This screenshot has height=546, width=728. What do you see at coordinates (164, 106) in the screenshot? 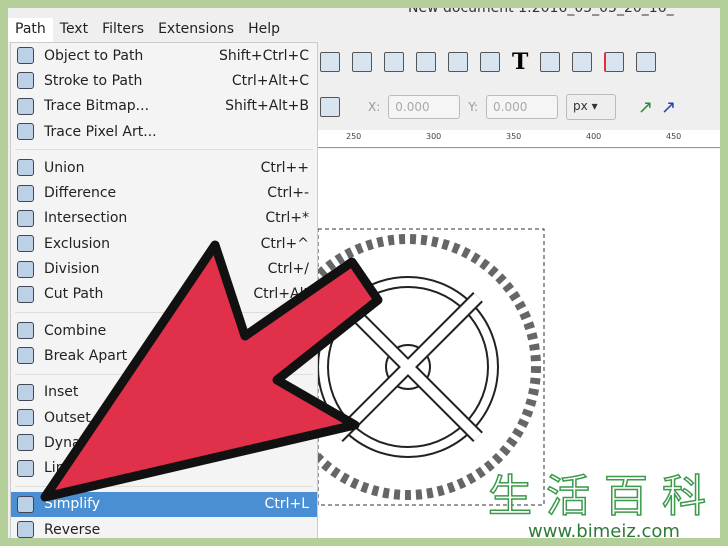
I see `menu-item-trace-bitmap: Trace Bitmap... Shift+Alt+B` at bounding box center [164, 106].